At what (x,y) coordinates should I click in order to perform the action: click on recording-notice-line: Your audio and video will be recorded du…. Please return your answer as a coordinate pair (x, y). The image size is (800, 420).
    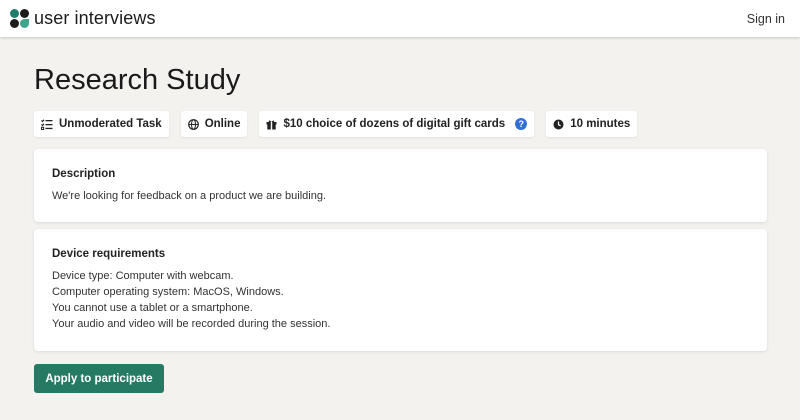
    Looking at the image, I should click on (191, 324).